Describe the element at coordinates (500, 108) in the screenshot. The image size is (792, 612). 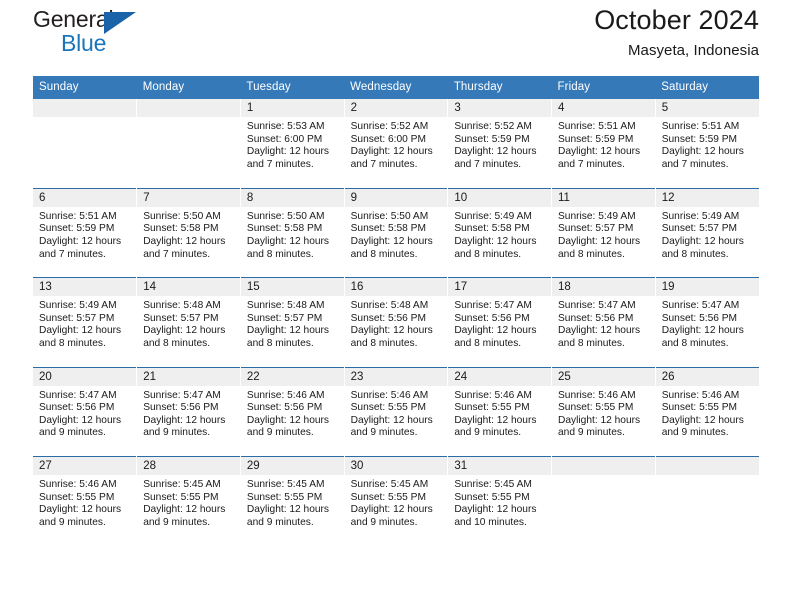
I see `day-number: 3` at that location.